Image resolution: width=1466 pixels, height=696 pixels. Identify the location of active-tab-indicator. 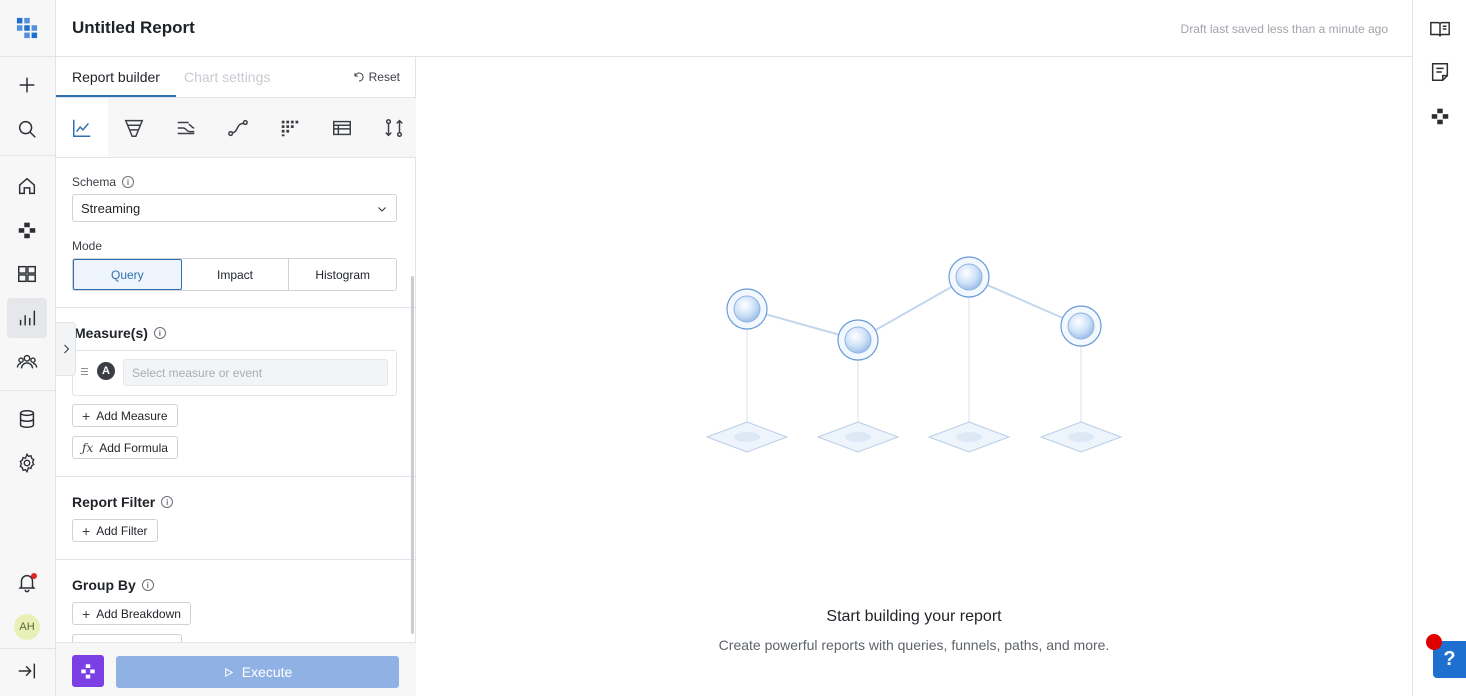
(116, 96).